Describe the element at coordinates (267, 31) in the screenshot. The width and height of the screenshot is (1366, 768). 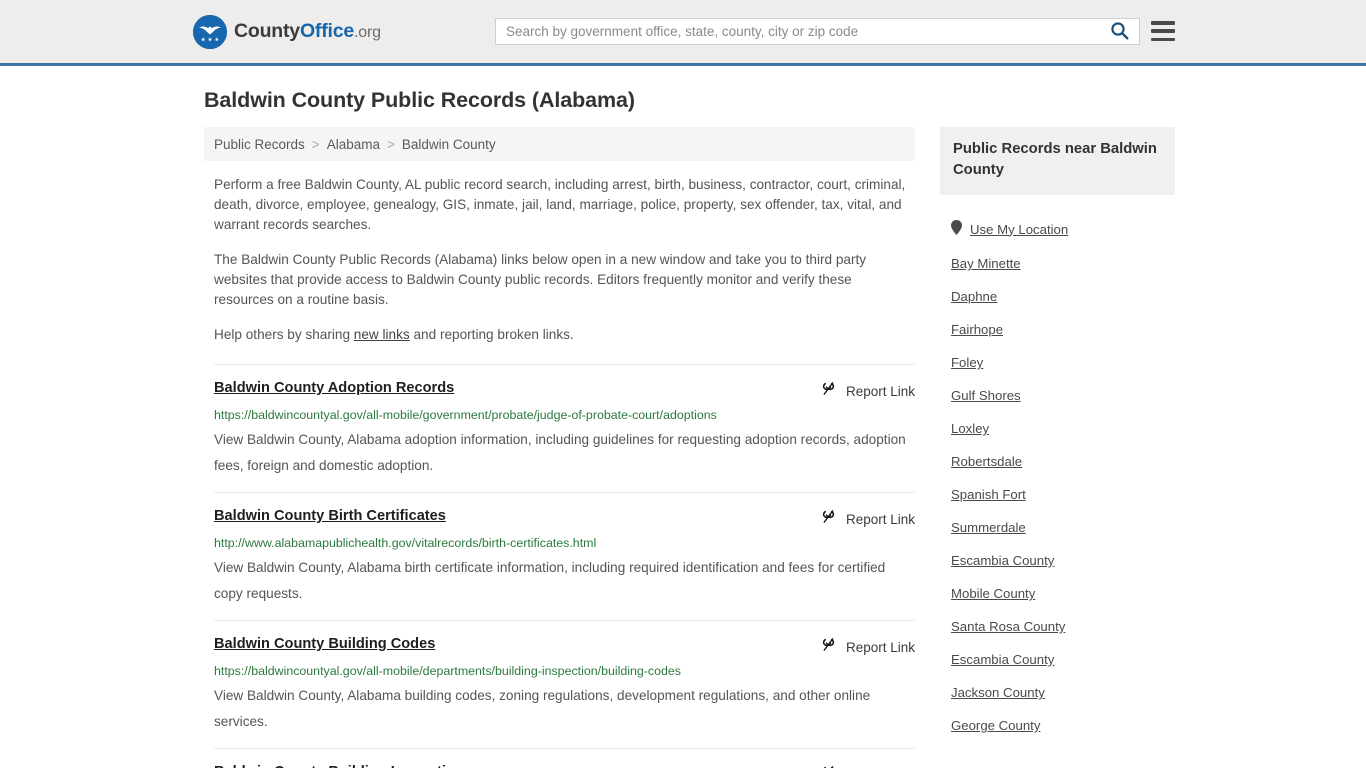
I see `logo-text-county: County` at that location.